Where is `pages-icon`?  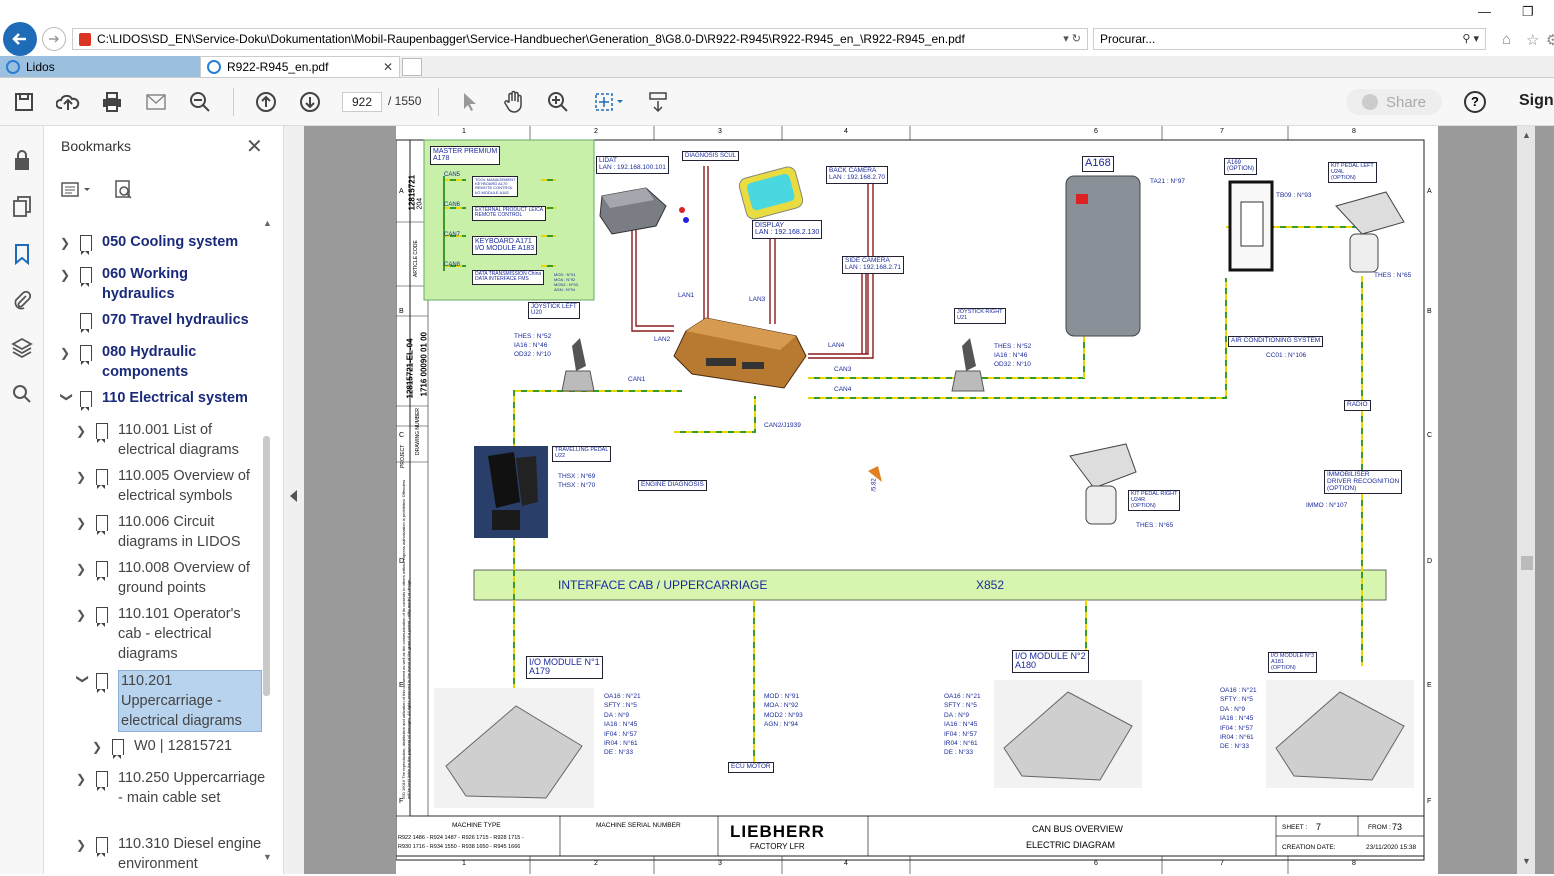
pages-icon is located at coordinates (22, 206).